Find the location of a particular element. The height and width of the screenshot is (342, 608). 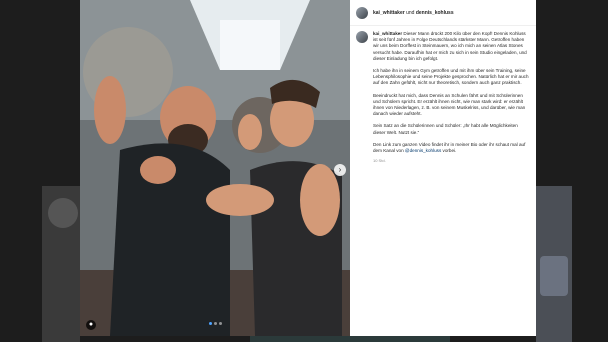

post-authors: kai_whittaker und dennis_kohluss is located at coordinates (413, 13).